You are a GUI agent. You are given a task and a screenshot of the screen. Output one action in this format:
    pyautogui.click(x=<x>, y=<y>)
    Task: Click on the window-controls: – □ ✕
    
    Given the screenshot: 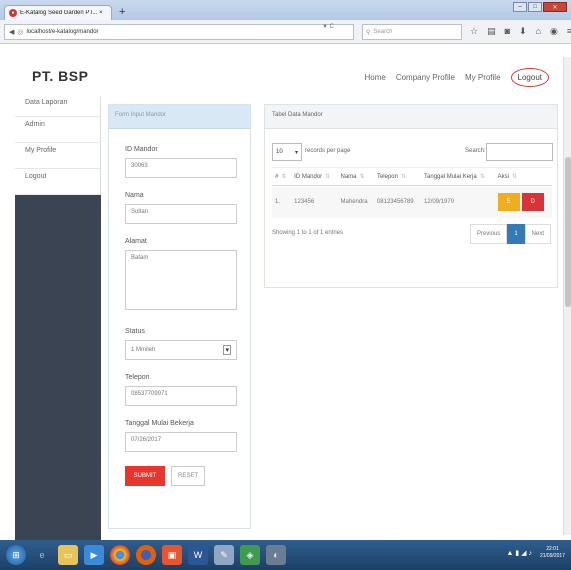 What is the action you would take?
    pyautogui.click(x=540, y=7)
    